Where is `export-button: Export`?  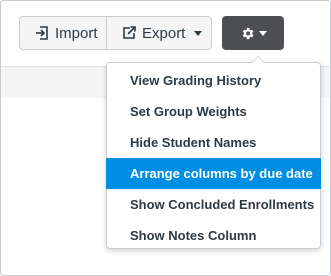 export-button: Export is located at coordinates (159, 33).